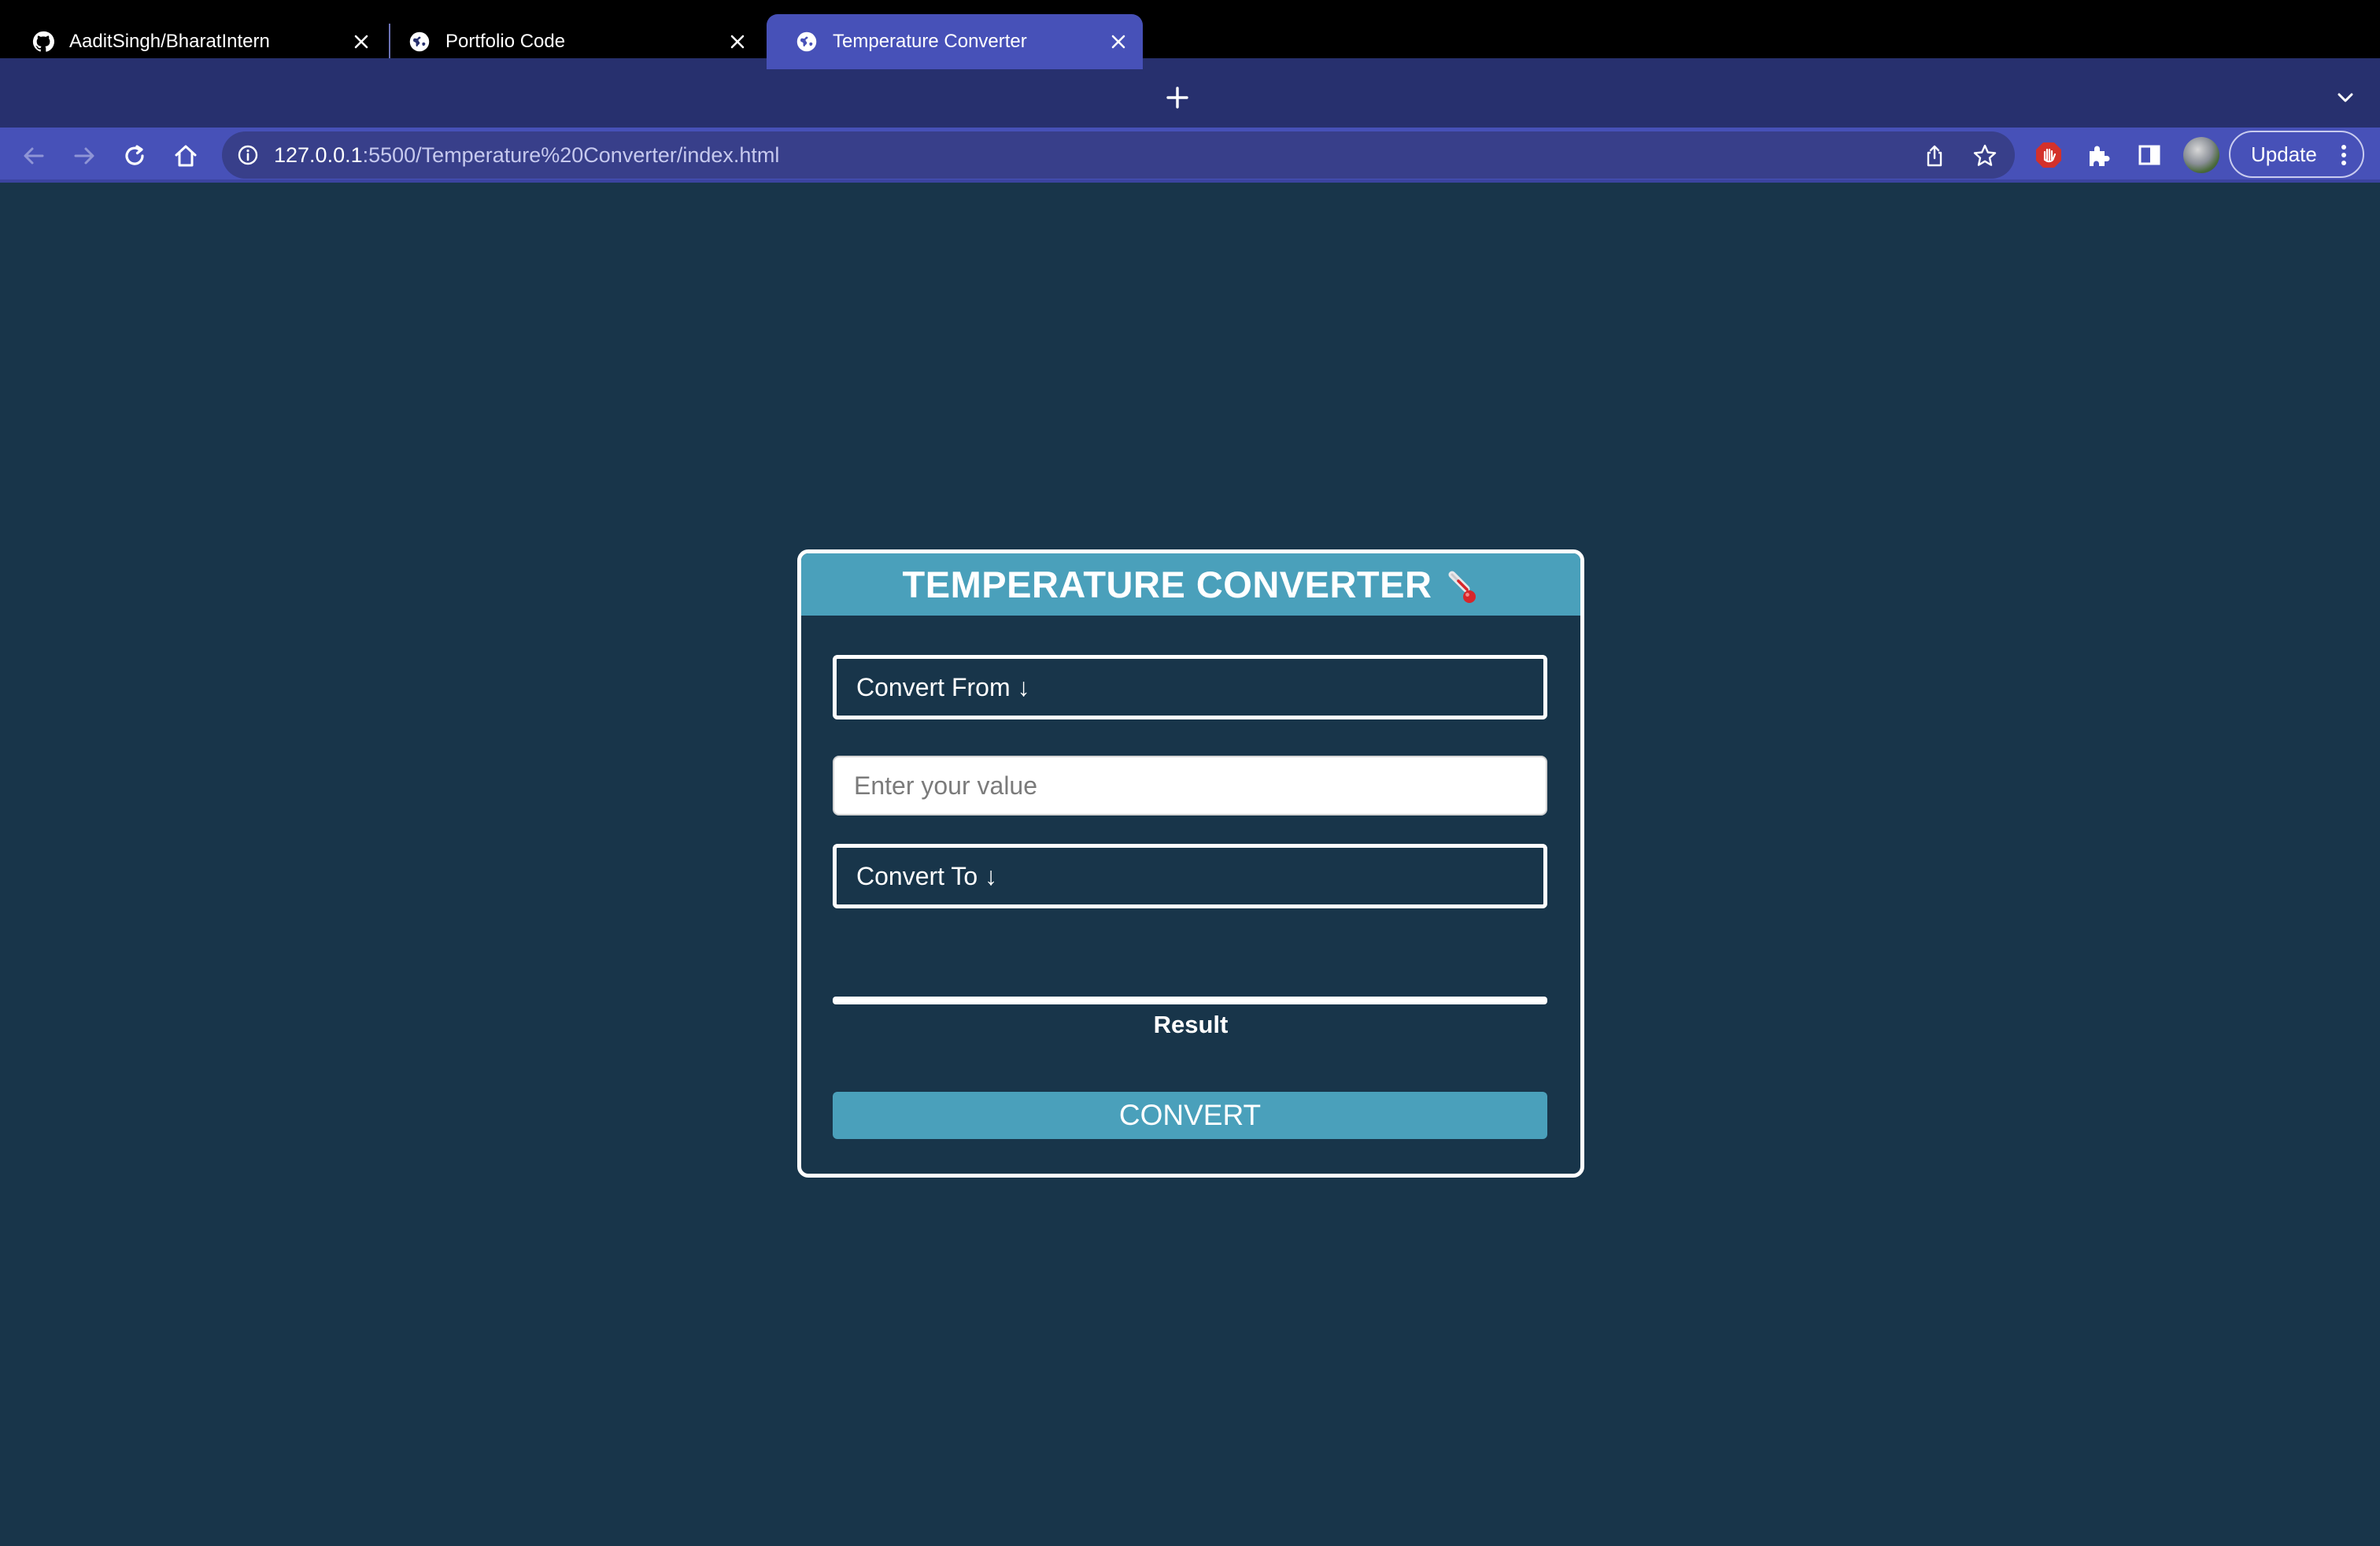 The height and width of the screenshot is (1546, 2380). I want to click on tab-temperature-converter: Temperature Converter, so click(955, 41).